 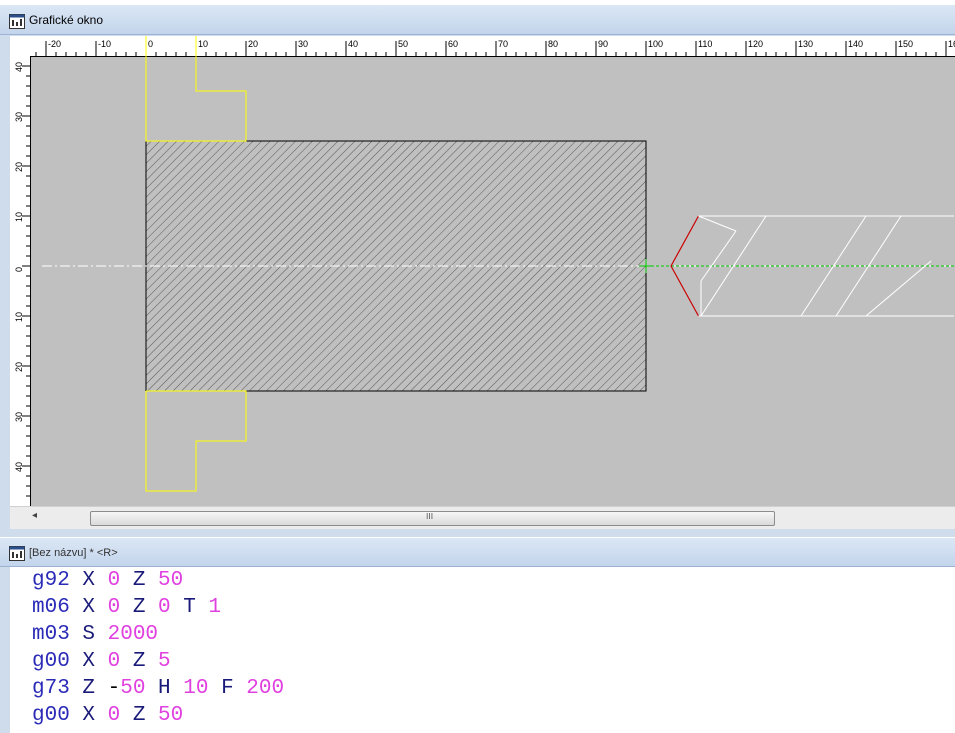 What do you see at coordinates (51, 580) in the screenshot?
I see `code-token: g92` at bounding box center [51, 580].